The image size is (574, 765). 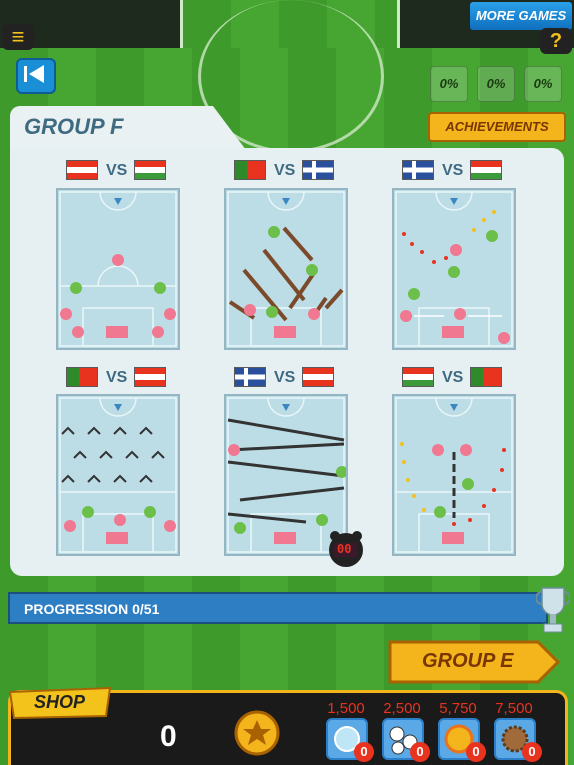 What do you see at coordinates (556, 41) in the screenshot?
I see `help-button: ?` at bounding box center [556, 41].